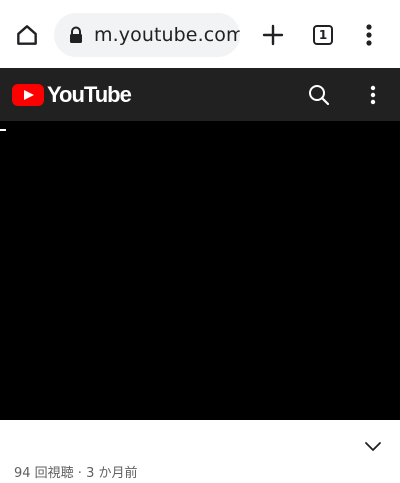 The height and width of the screenshot is (483, 400). I want to click on browser-menu-button, so click(369, 35).